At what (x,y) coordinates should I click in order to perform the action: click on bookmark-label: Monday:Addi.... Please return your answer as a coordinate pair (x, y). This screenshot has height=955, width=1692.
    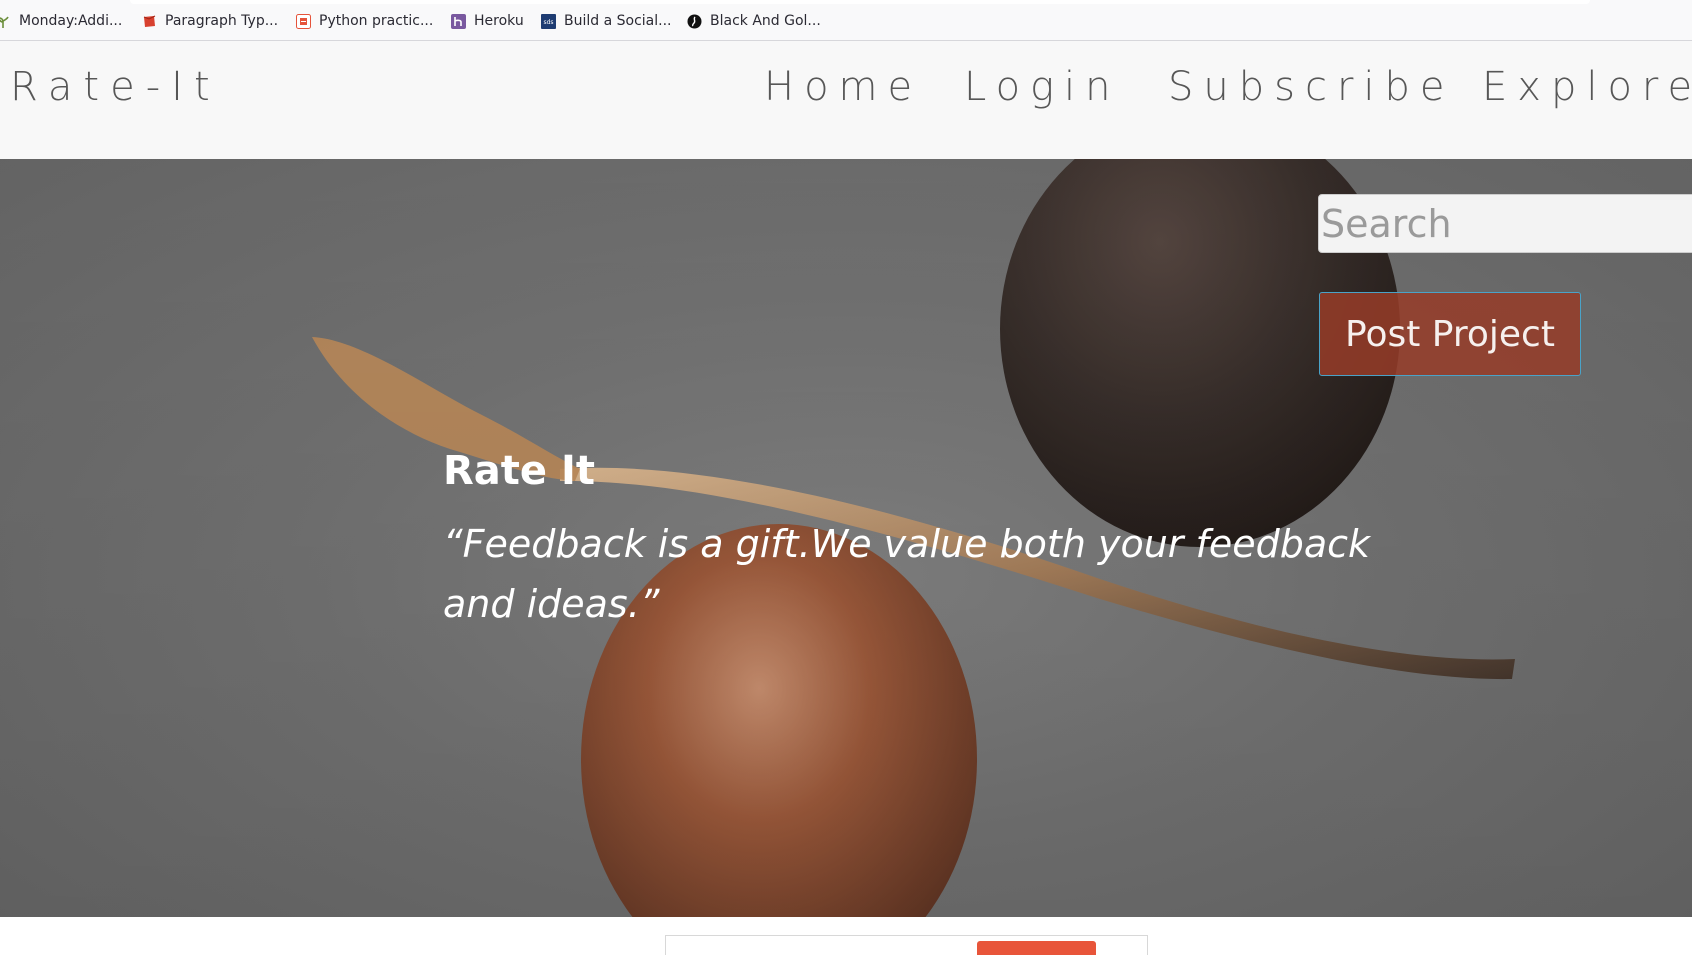
    Looking at the image, I should click on (71, 21).